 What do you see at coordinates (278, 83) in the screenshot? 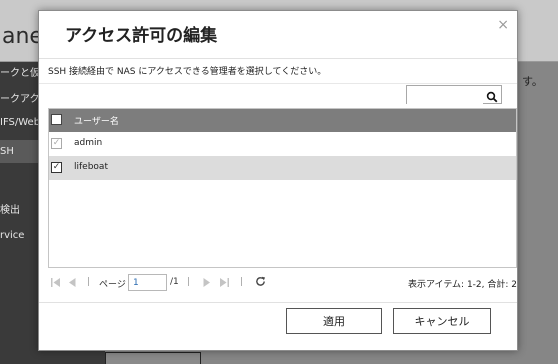
I see `description-divider` at bounding box center [278, 83].